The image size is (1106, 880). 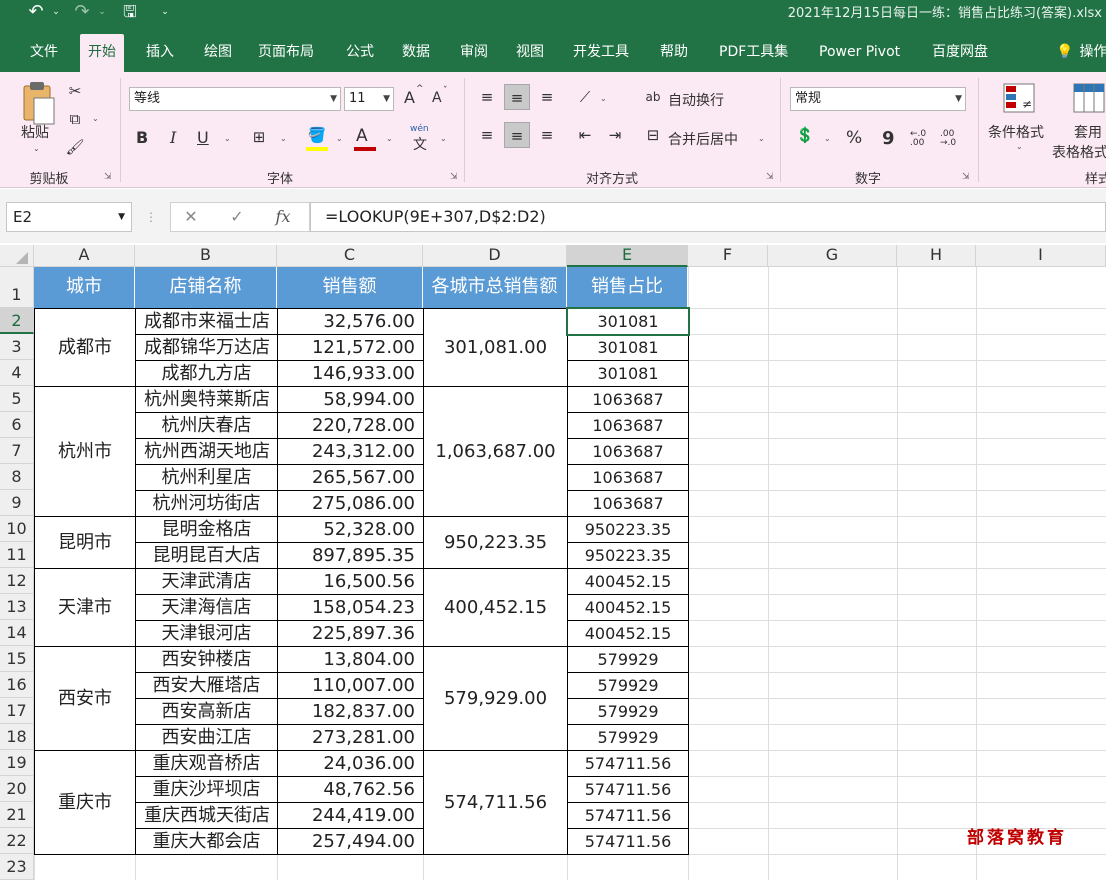 I want to click on row-header-3: 3, so click(x=17, y=347).